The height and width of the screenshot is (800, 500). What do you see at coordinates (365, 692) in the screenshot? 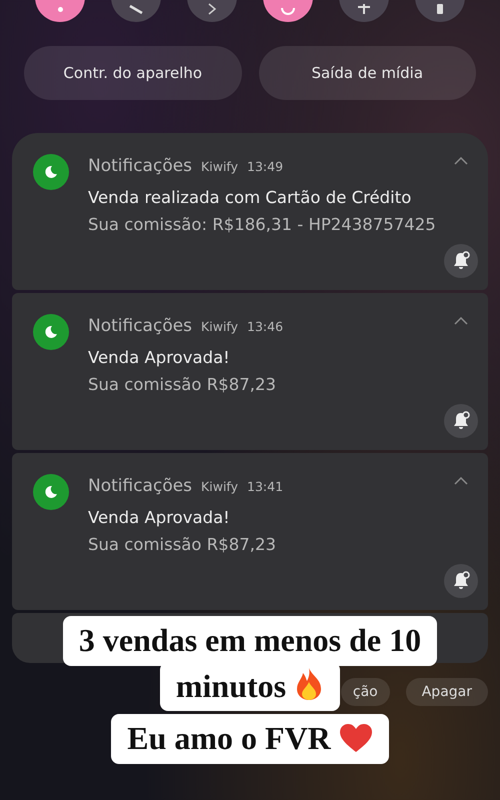
I see `footer-button: ção` at bounding box center [365, 692].